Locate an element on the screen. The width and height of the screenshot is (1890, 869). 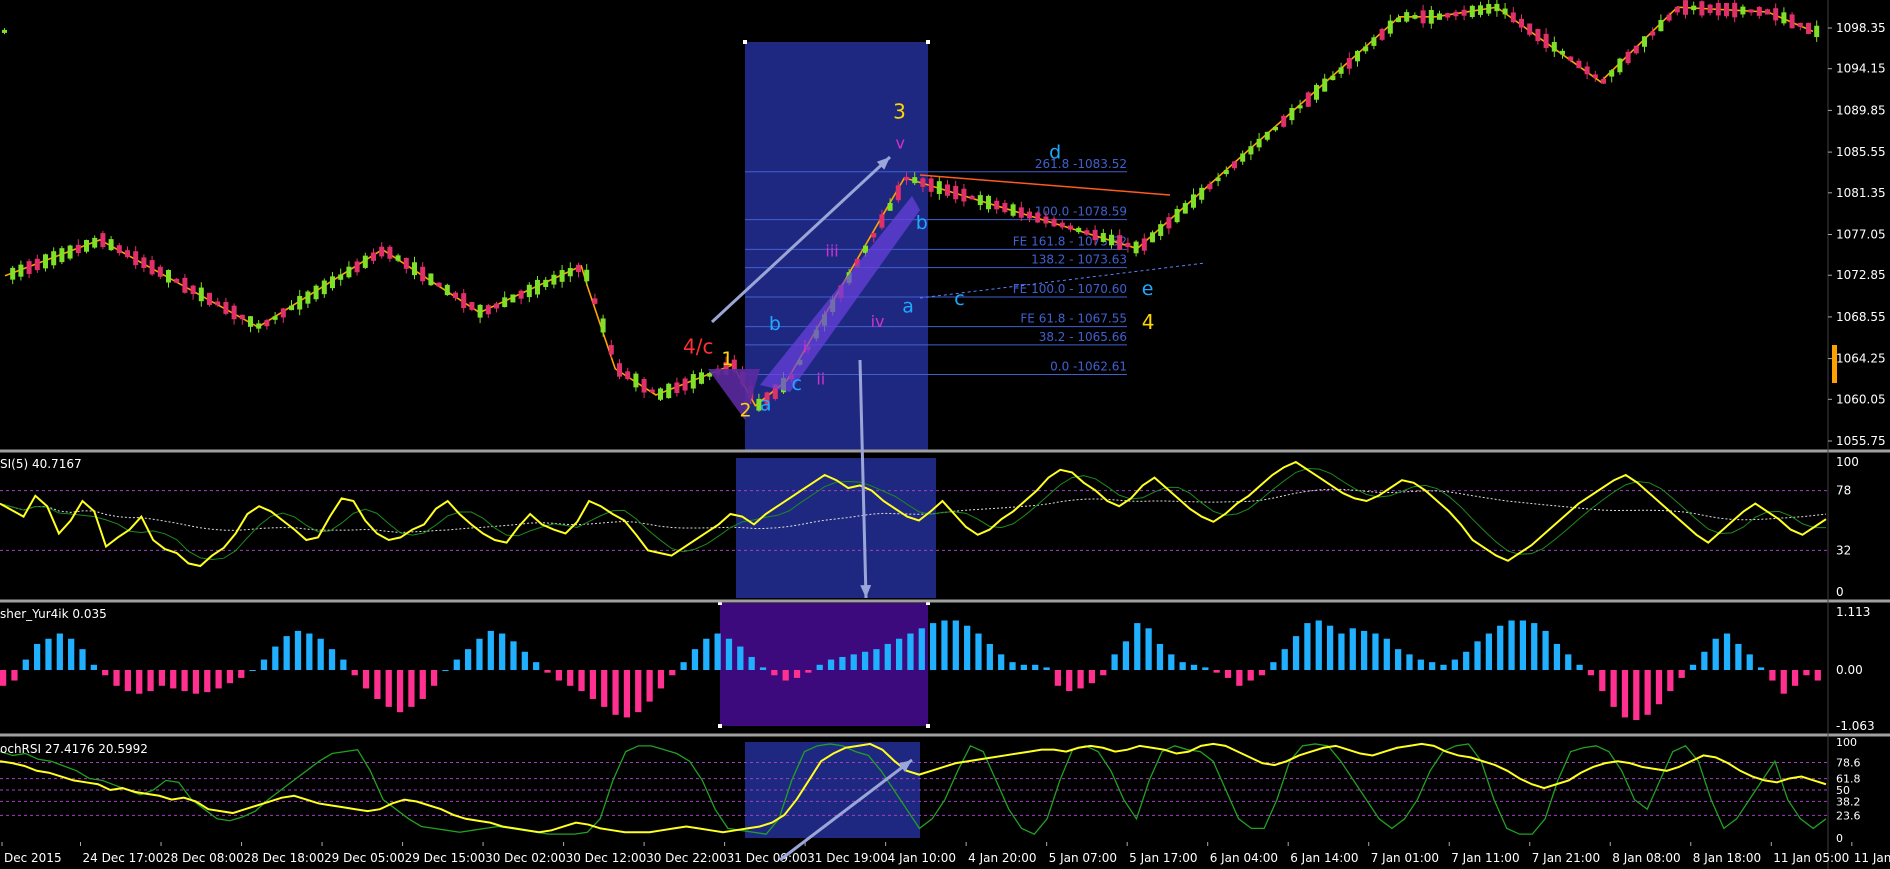
fib-level-label: 138.2 - 1073.63 is located at coordinates (1079, 260).